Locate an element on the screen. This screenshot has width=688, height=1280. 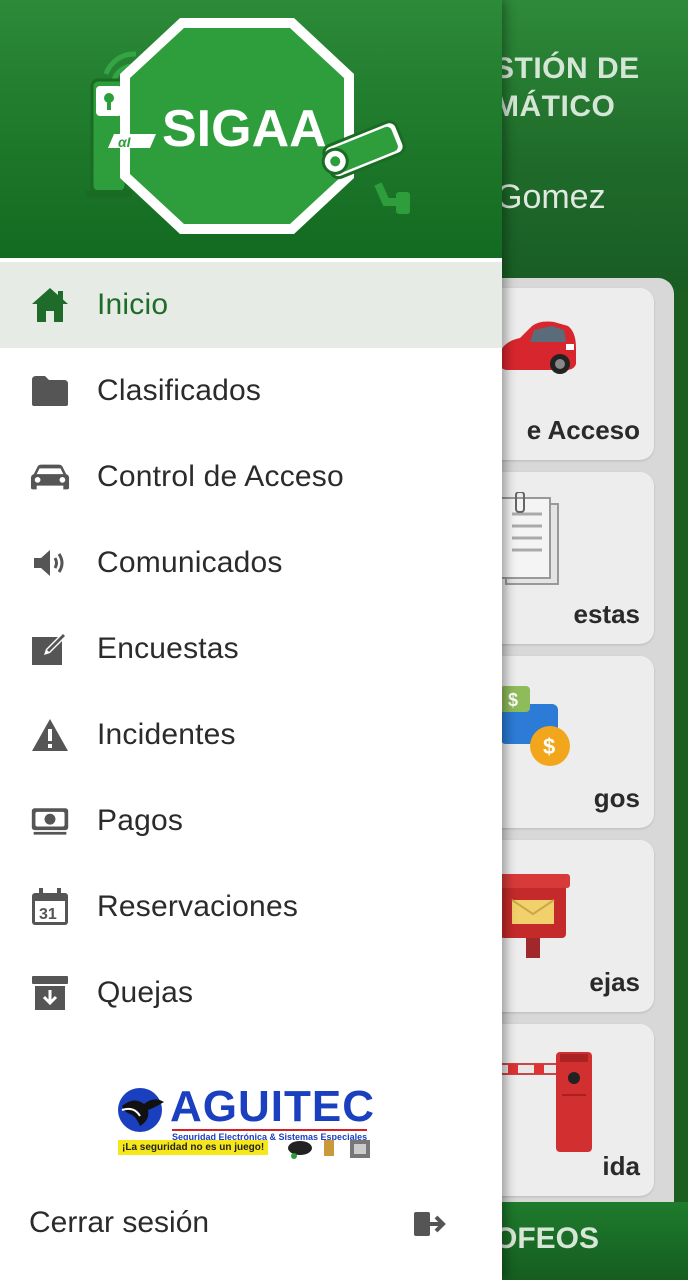
menu-item-encuestas: Encuestas is located at coordinates (251, 649).